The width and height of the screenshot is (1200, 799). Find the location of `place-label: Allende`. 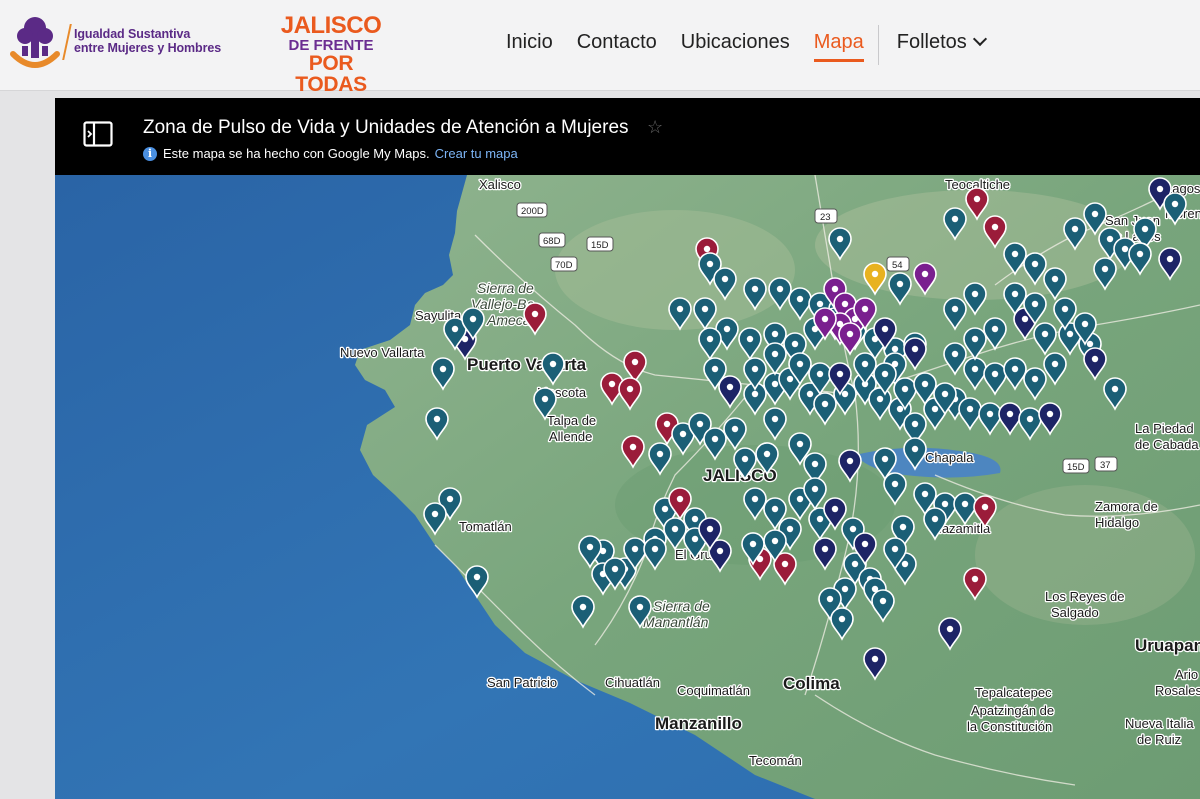

place-label: Allende is located at coordinates (570, 436).